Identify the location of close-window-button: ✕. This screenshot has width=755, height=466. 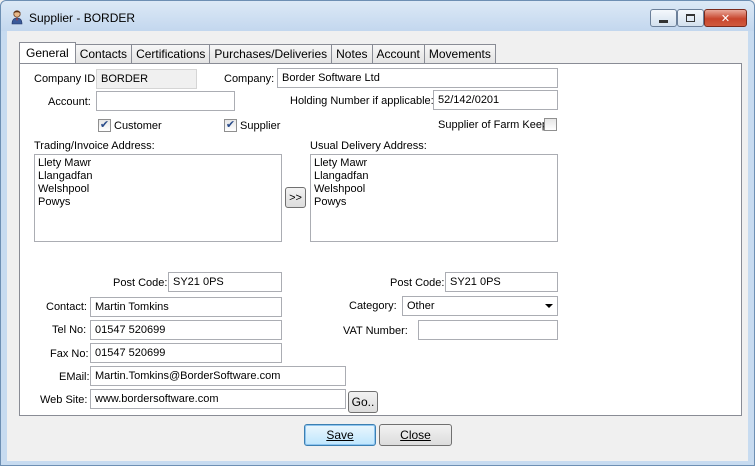
(725, 18).